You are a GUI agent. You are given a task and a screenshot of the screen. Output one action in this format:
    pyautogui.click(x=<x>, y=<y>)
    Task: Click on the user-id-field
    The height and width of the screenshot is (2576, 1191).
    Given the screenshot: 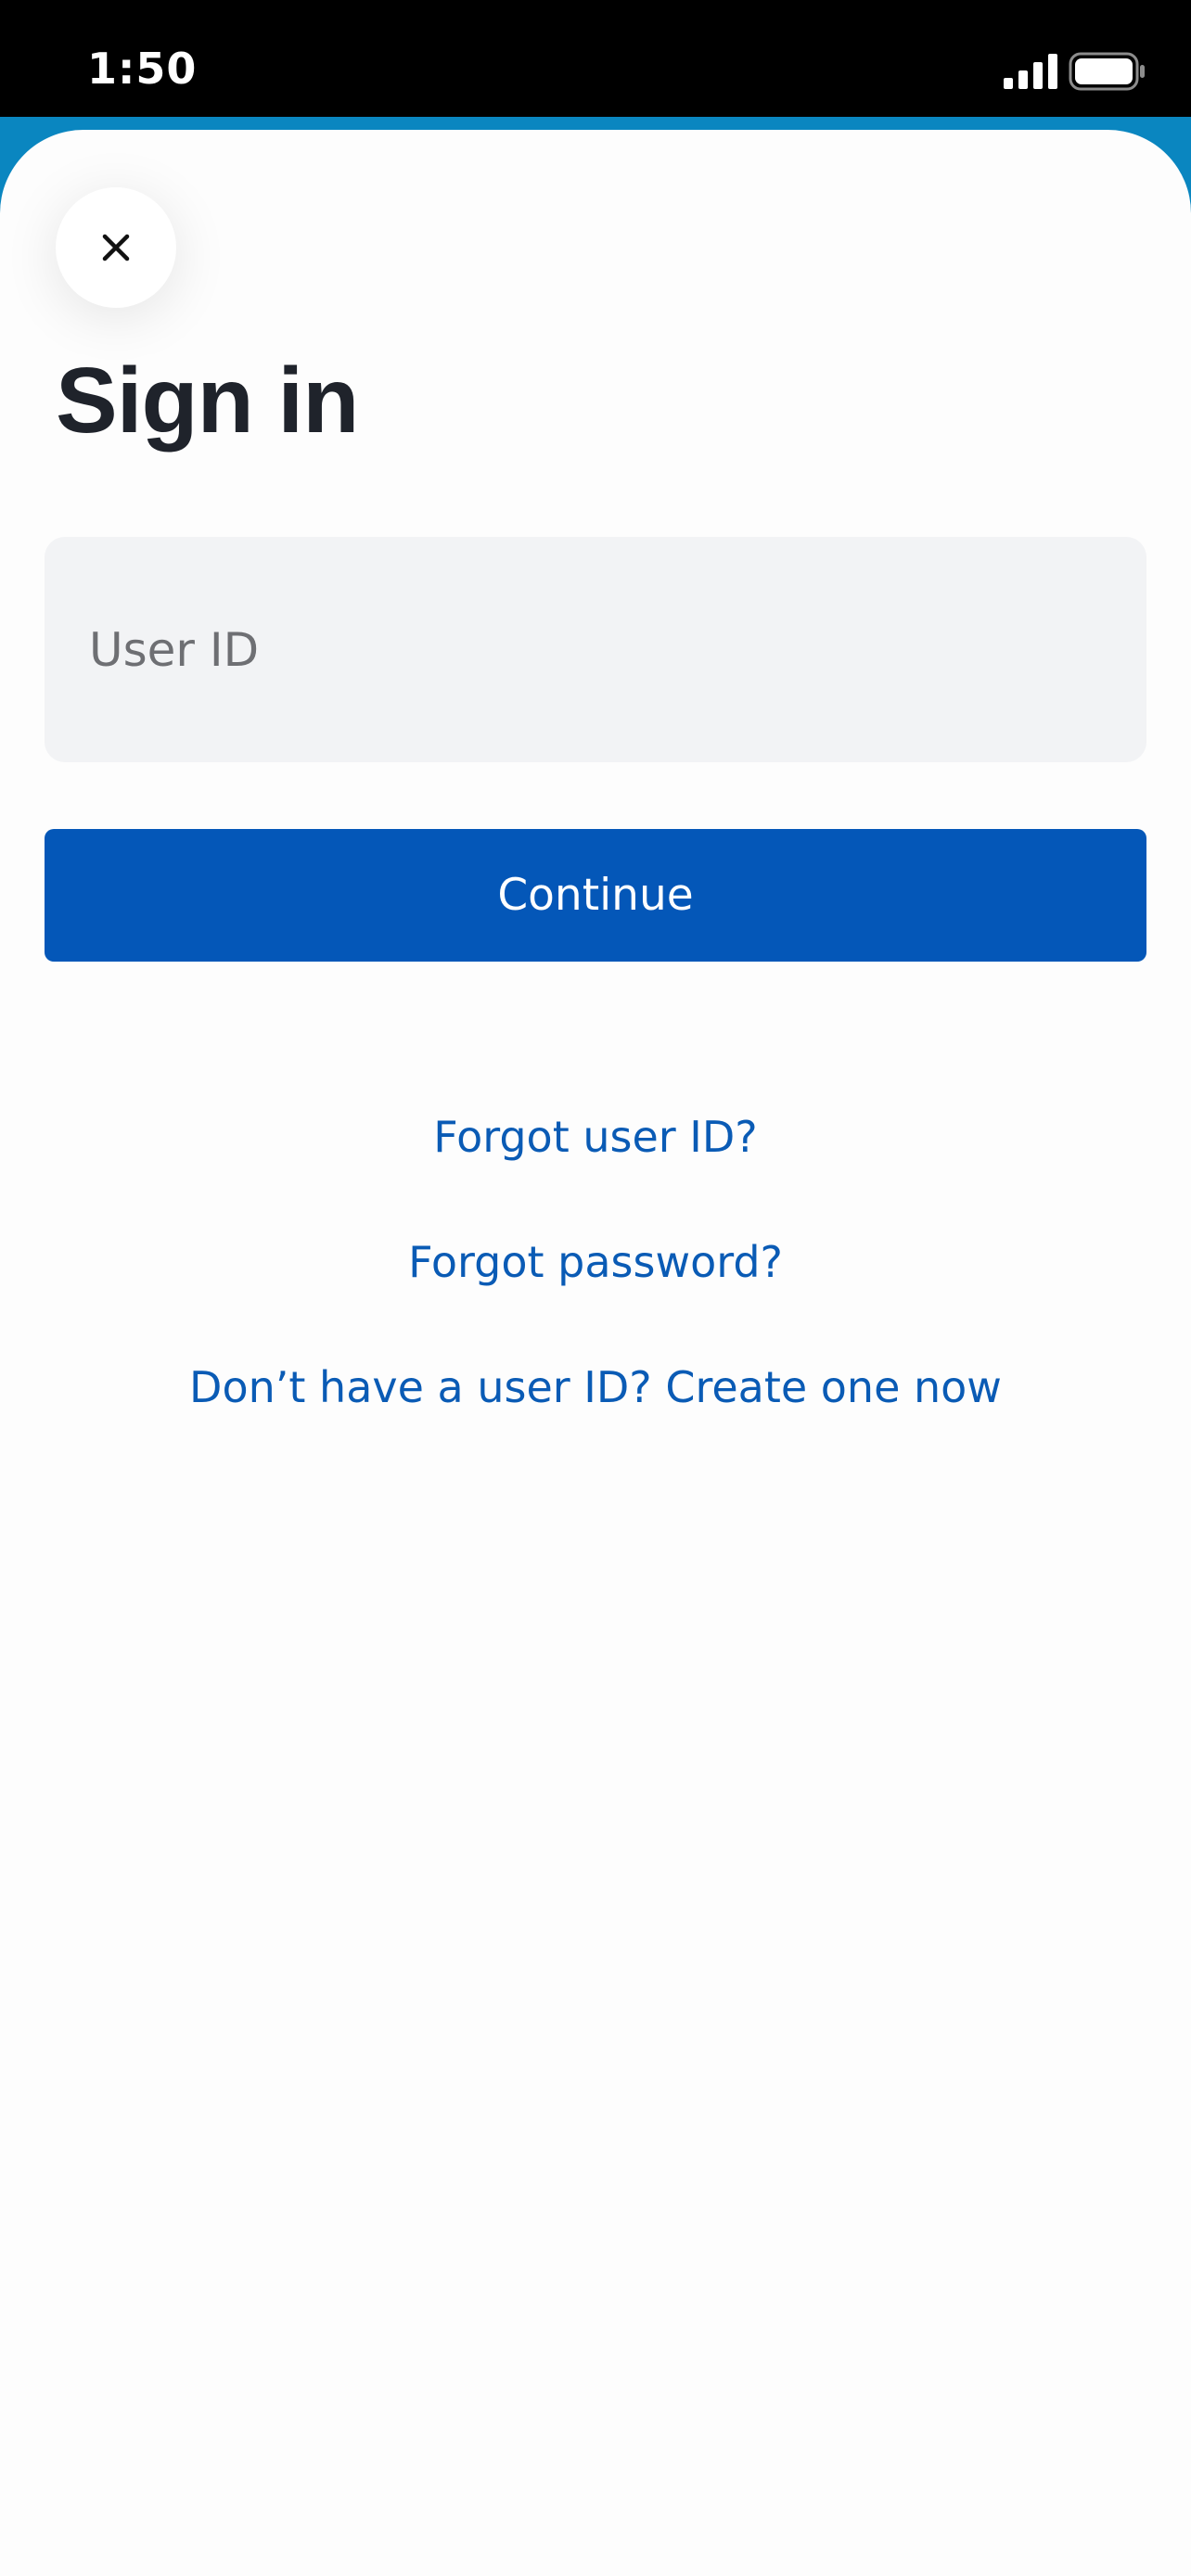 What is the action you would take?
    pyautogui.click(x=595, y=649)
    